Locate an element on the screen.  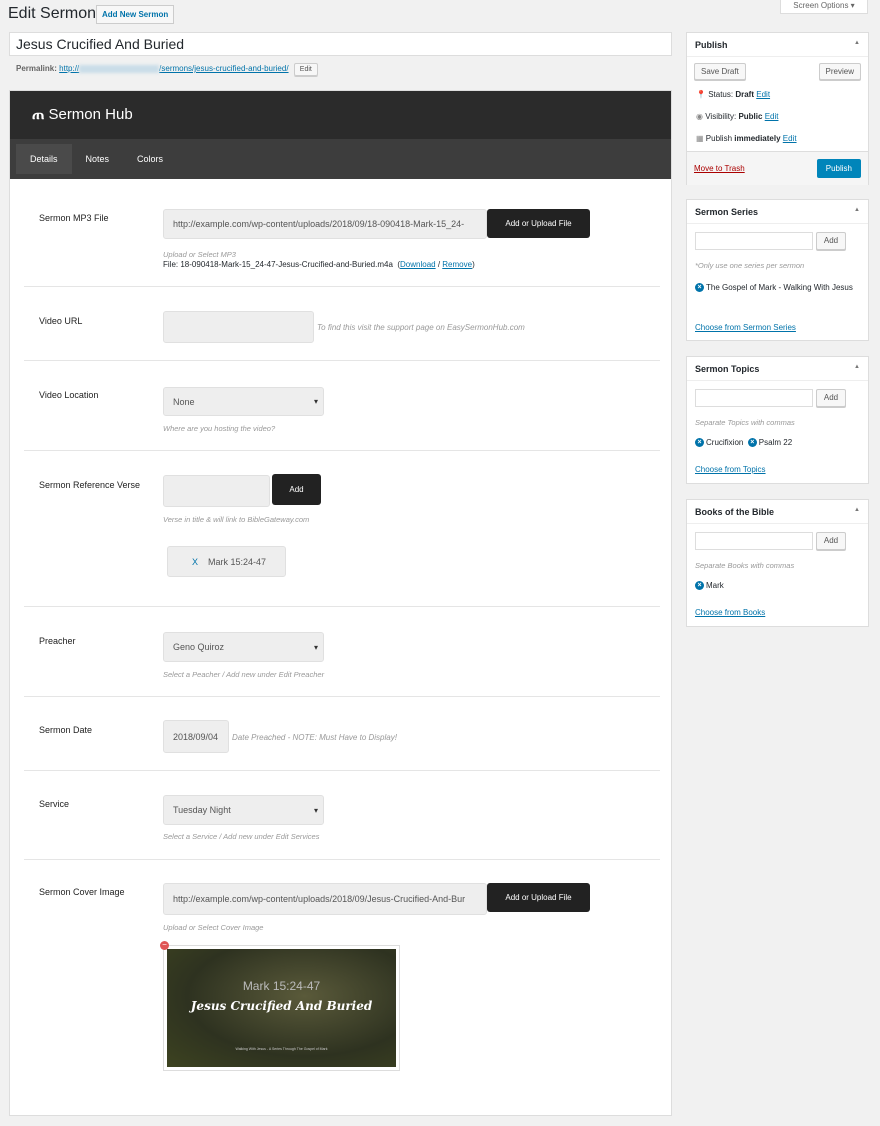
choose-topics-link: Choose from Topics is located at coordinates (730, 469).